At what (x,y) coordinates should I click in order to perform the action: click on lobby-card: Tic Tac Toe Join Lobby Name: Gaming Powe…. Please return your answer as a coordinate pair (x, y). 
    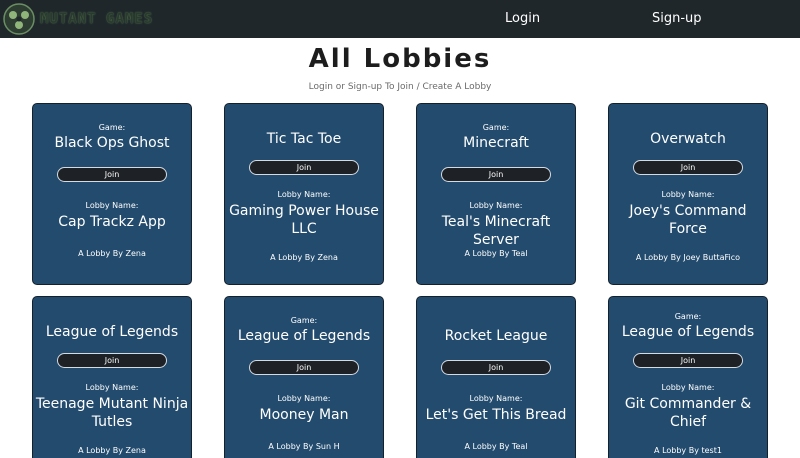
    Looking at the image, I should click on (304, 194).